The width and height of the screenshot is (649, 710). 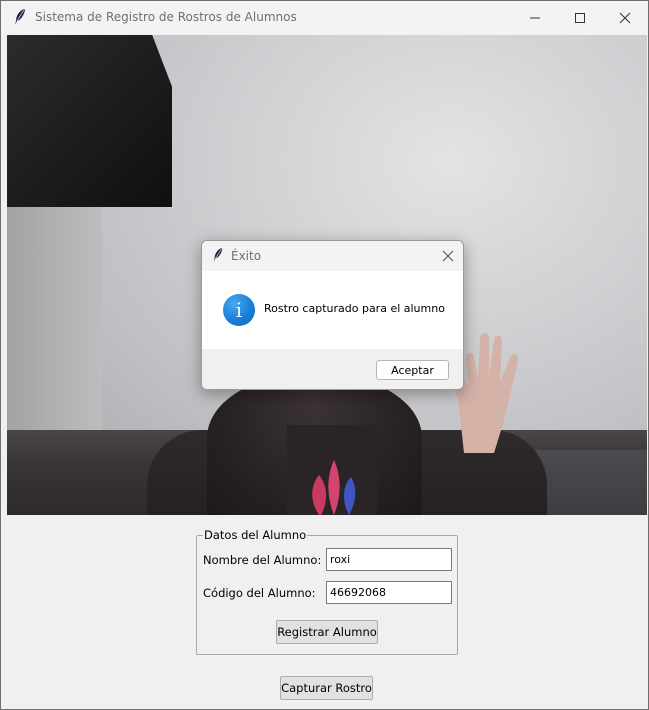 What do you see at coordinates (327, 632) in the screenshot?
I see `register-student-button: Registrar Alumno` at bounding box center [327, 632].